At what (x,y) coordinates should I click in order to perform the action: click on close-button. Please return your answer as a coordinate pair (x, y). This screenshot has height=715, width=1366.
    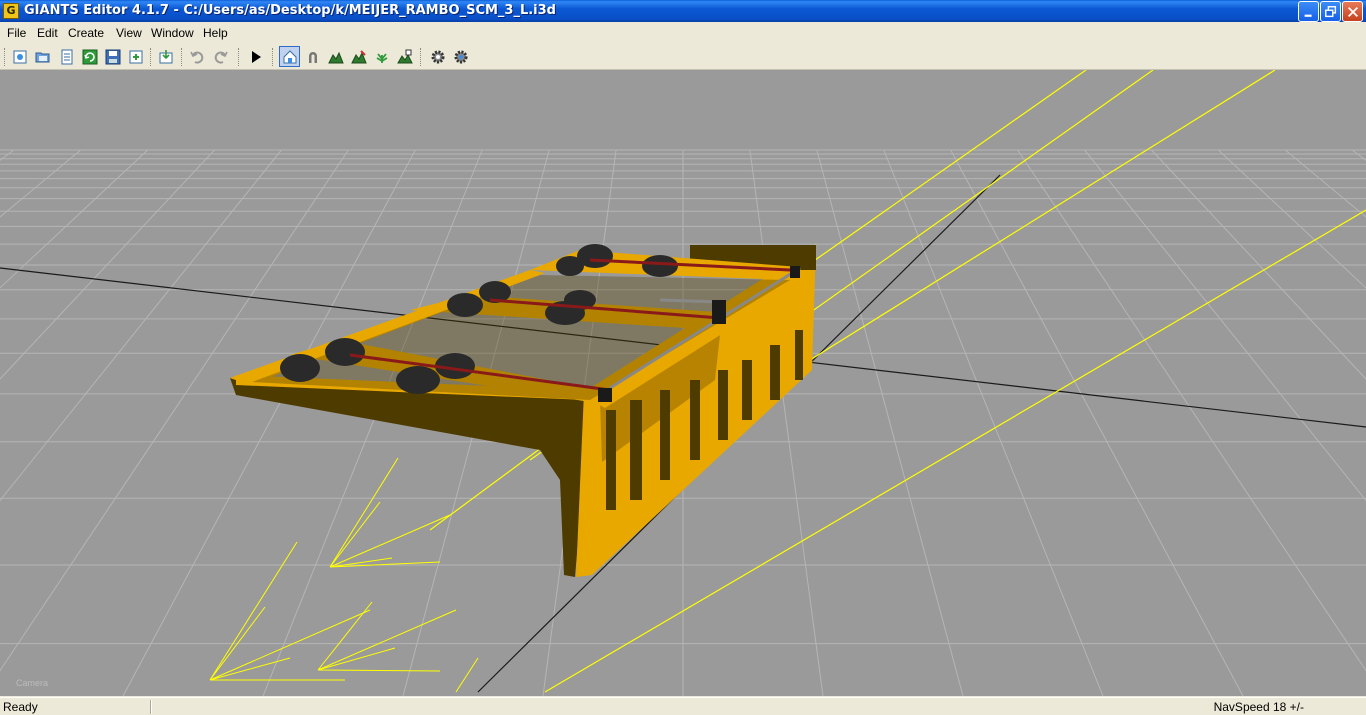
    Looking at the image, I should click on (1352, 11).